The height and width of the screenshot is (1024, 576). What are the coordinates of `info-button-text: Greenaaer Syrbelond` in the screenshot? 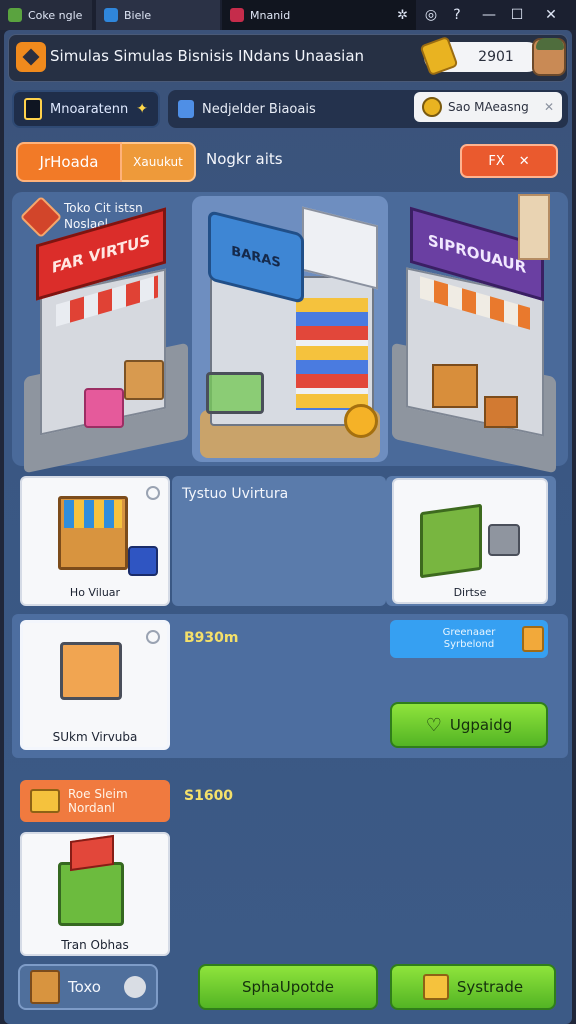 It's located at (469, 639).